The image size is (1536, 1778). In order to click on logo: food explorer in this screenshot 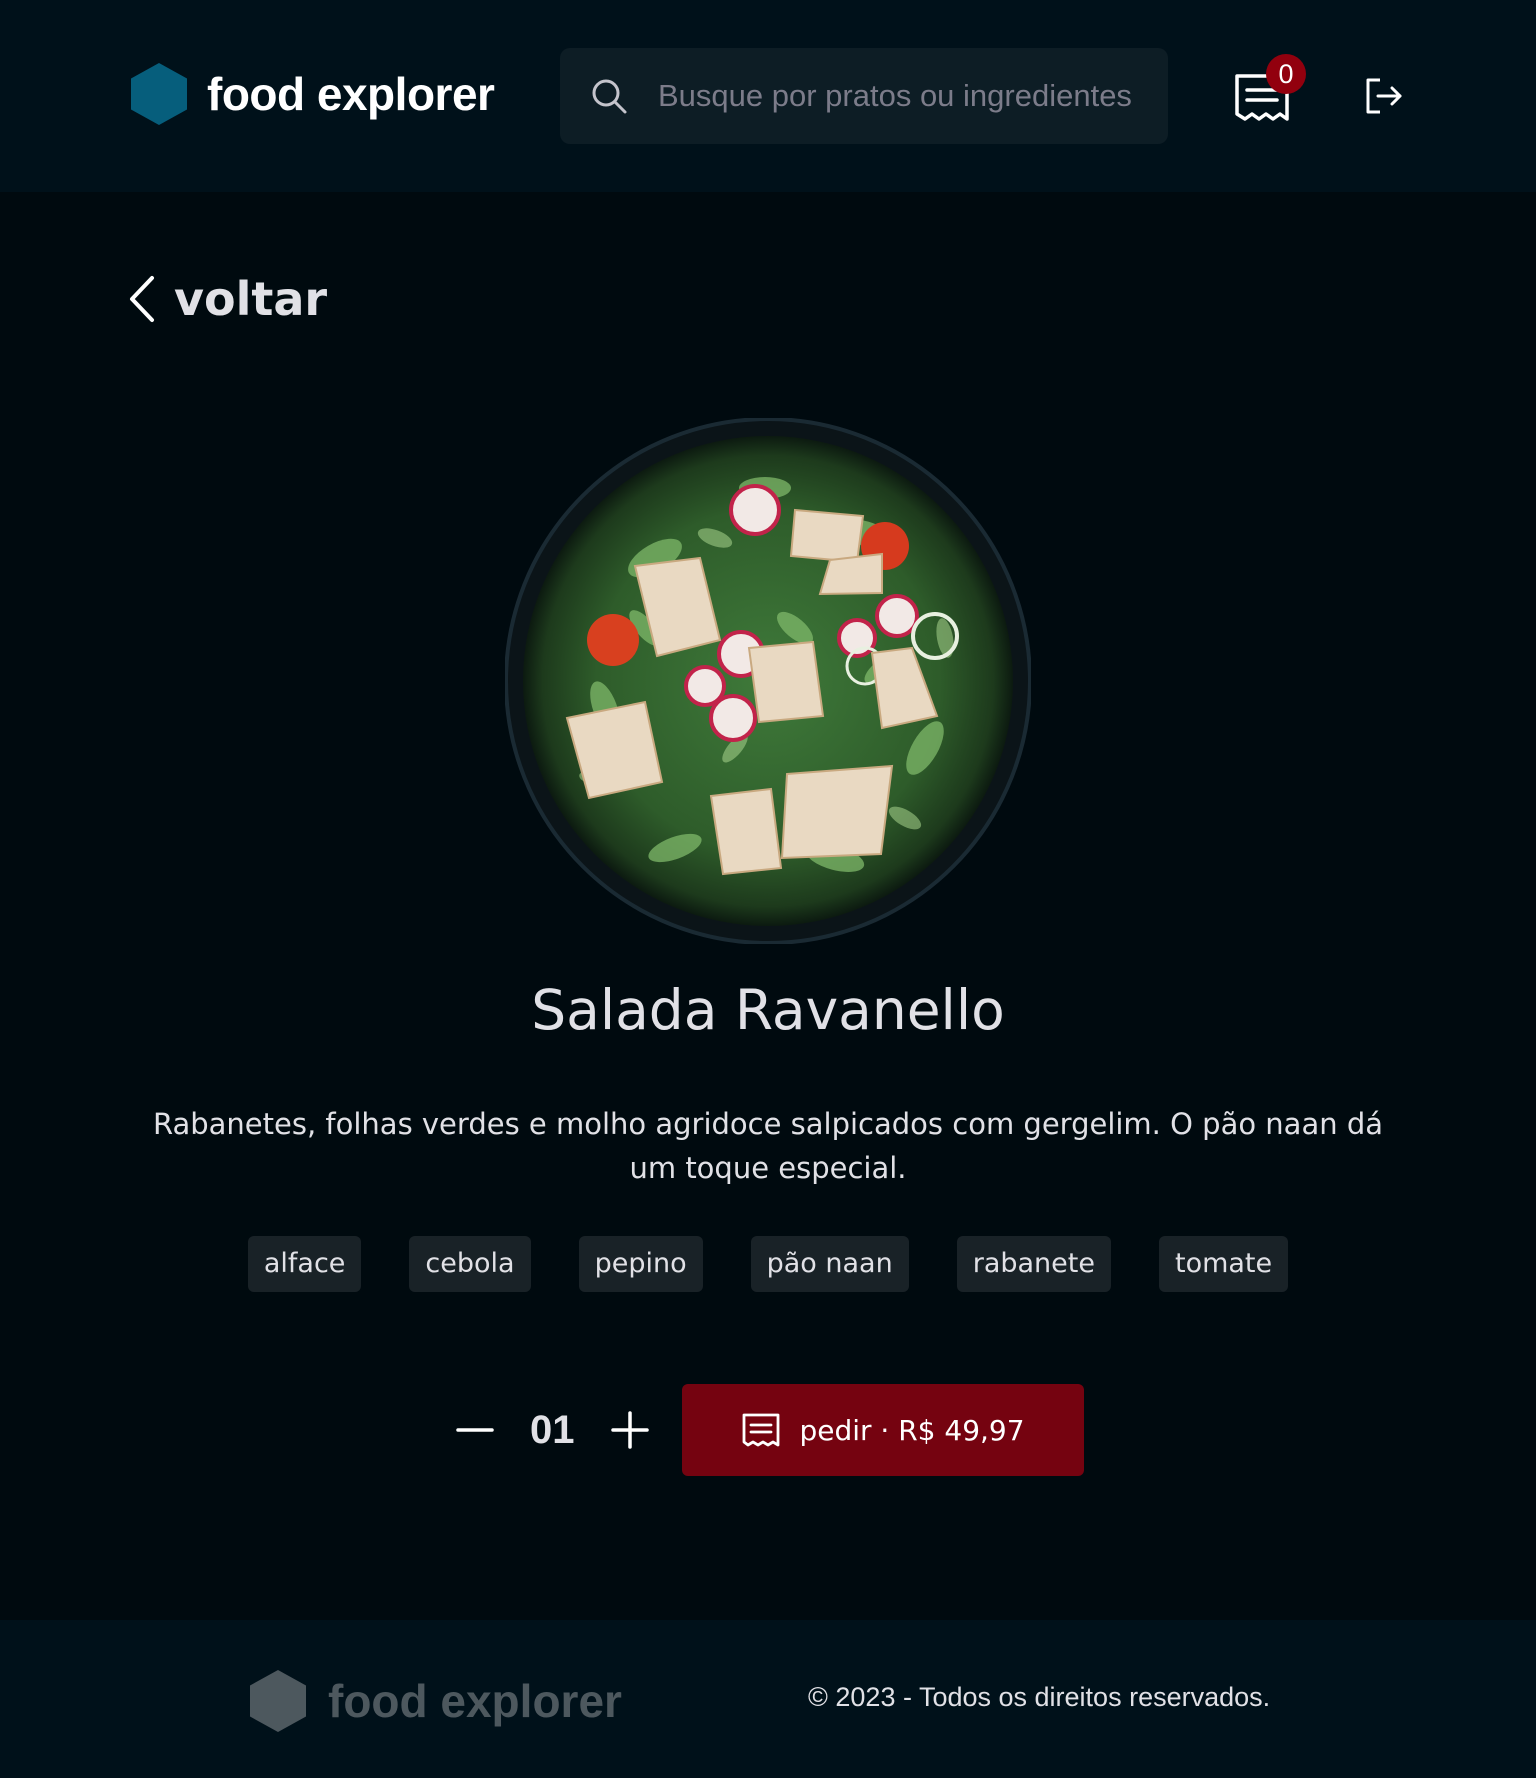, I will do `click(313, 94)`.